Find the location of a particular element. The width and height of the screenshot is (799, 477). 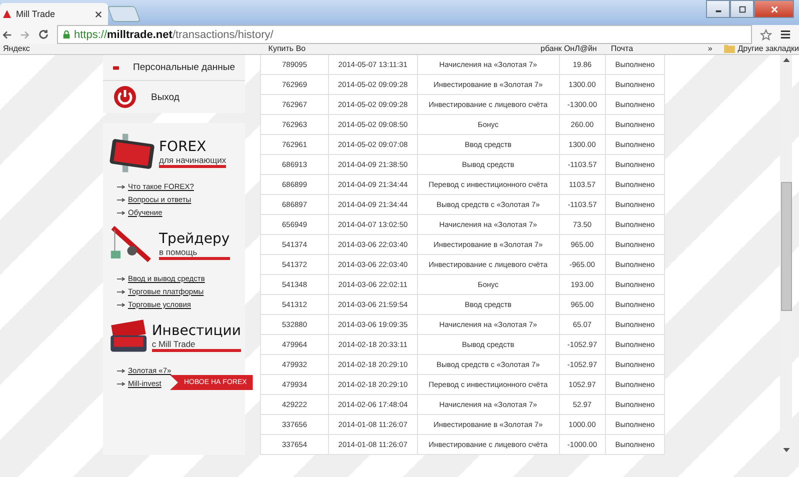

url-text: https://milltrade.net/transactions/history/ is located at coordinates (174, 34).